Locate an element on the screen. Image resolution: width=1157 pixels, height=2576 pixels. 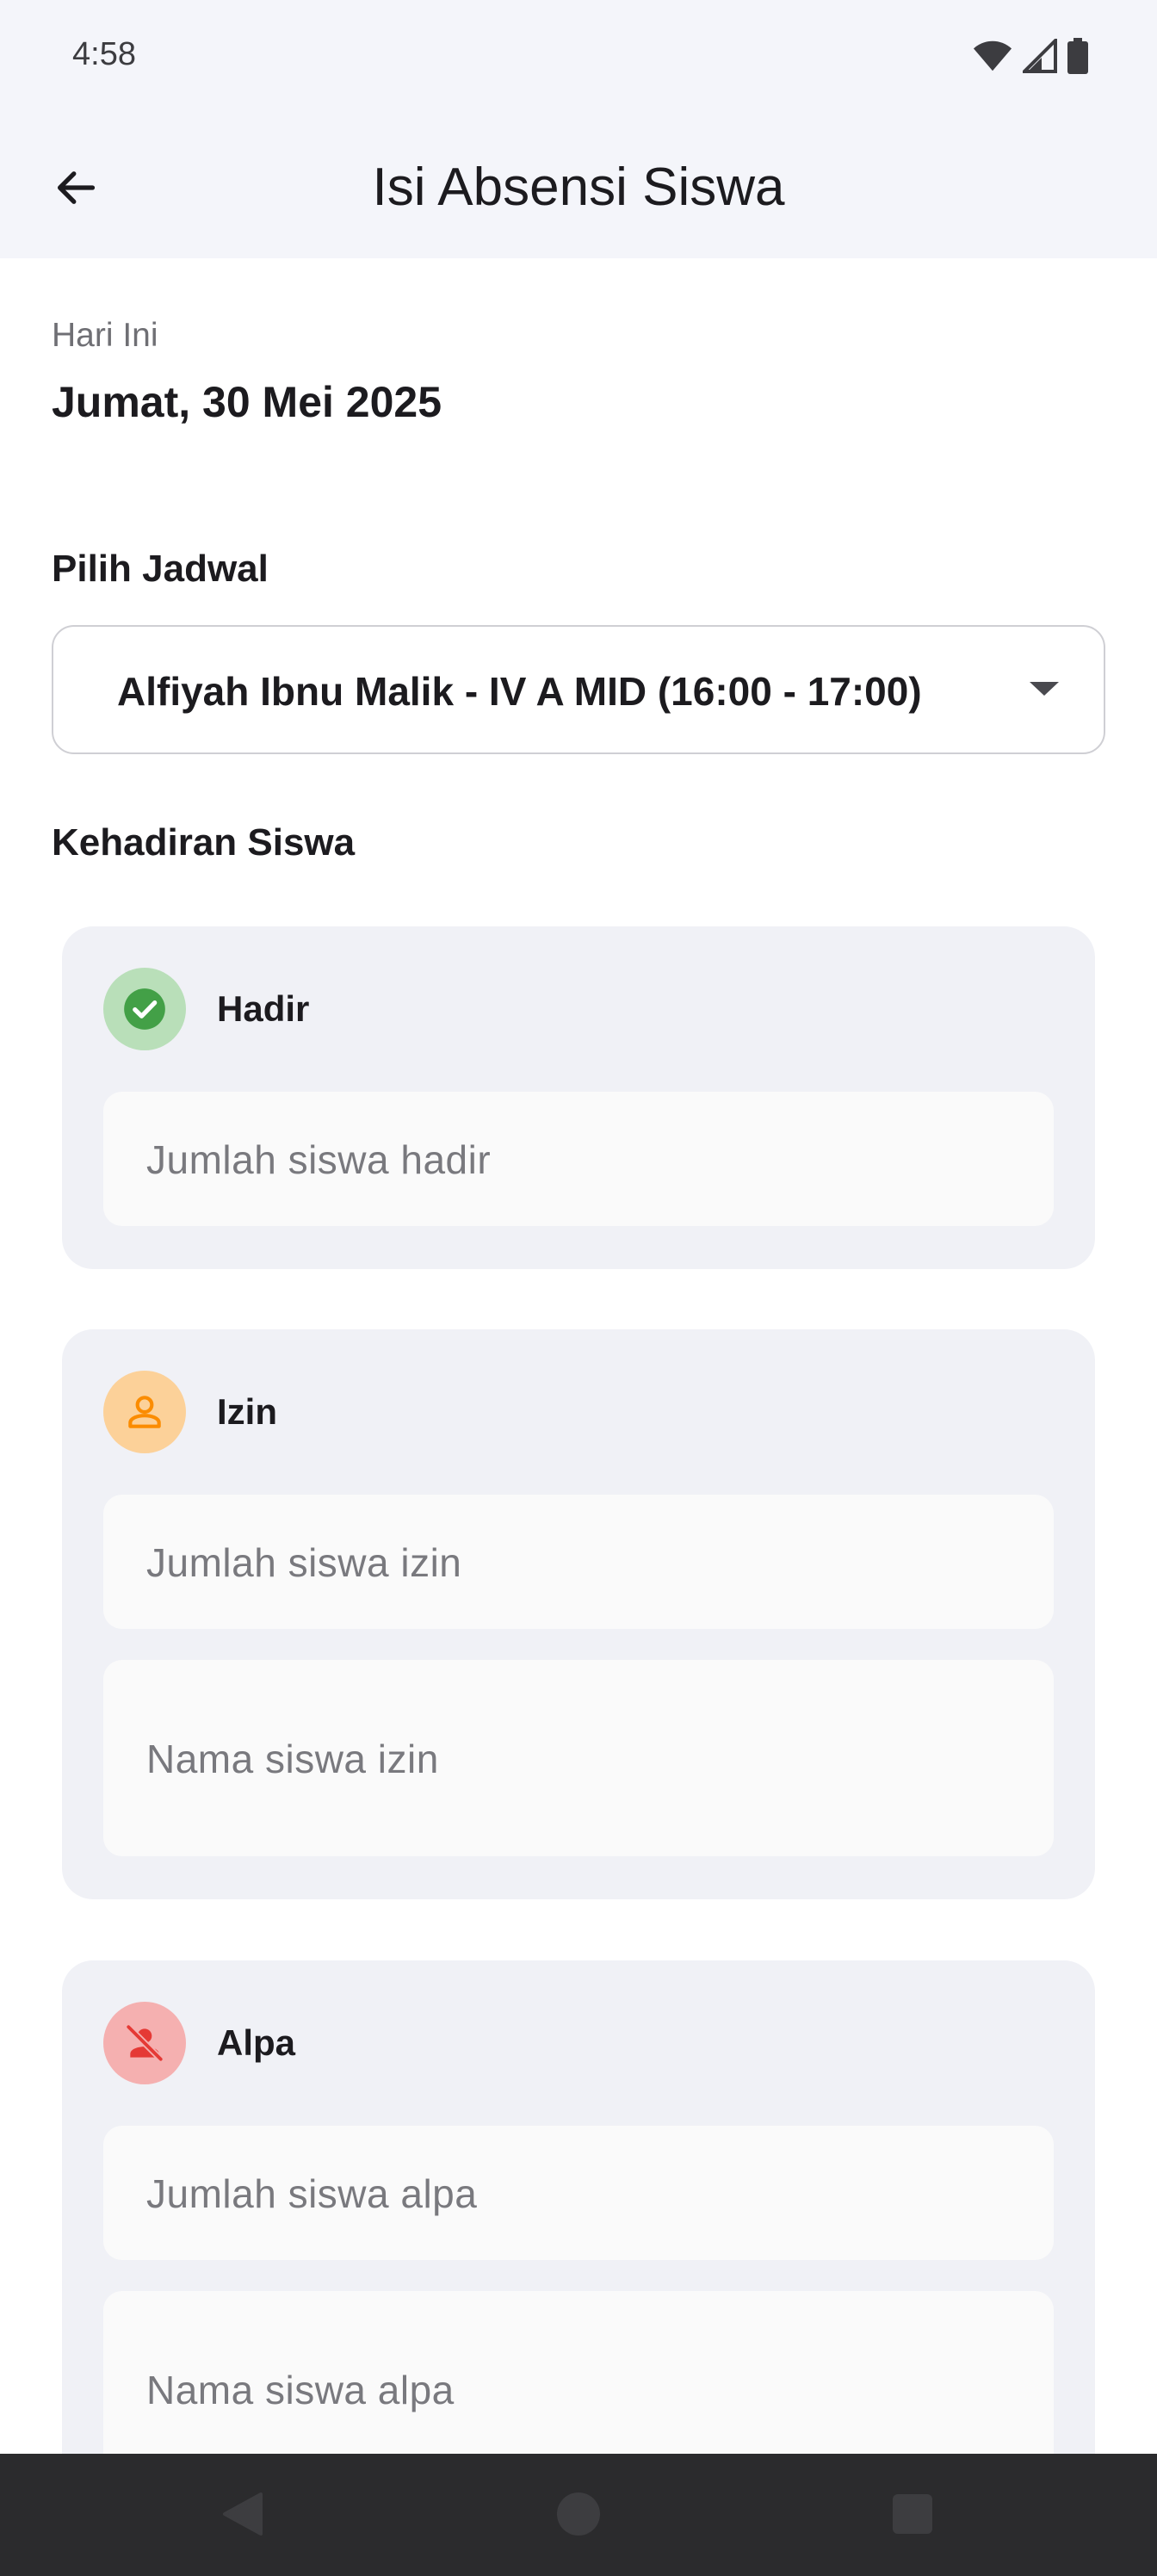
circle-home-icon is located at coordinates (579, 2517).